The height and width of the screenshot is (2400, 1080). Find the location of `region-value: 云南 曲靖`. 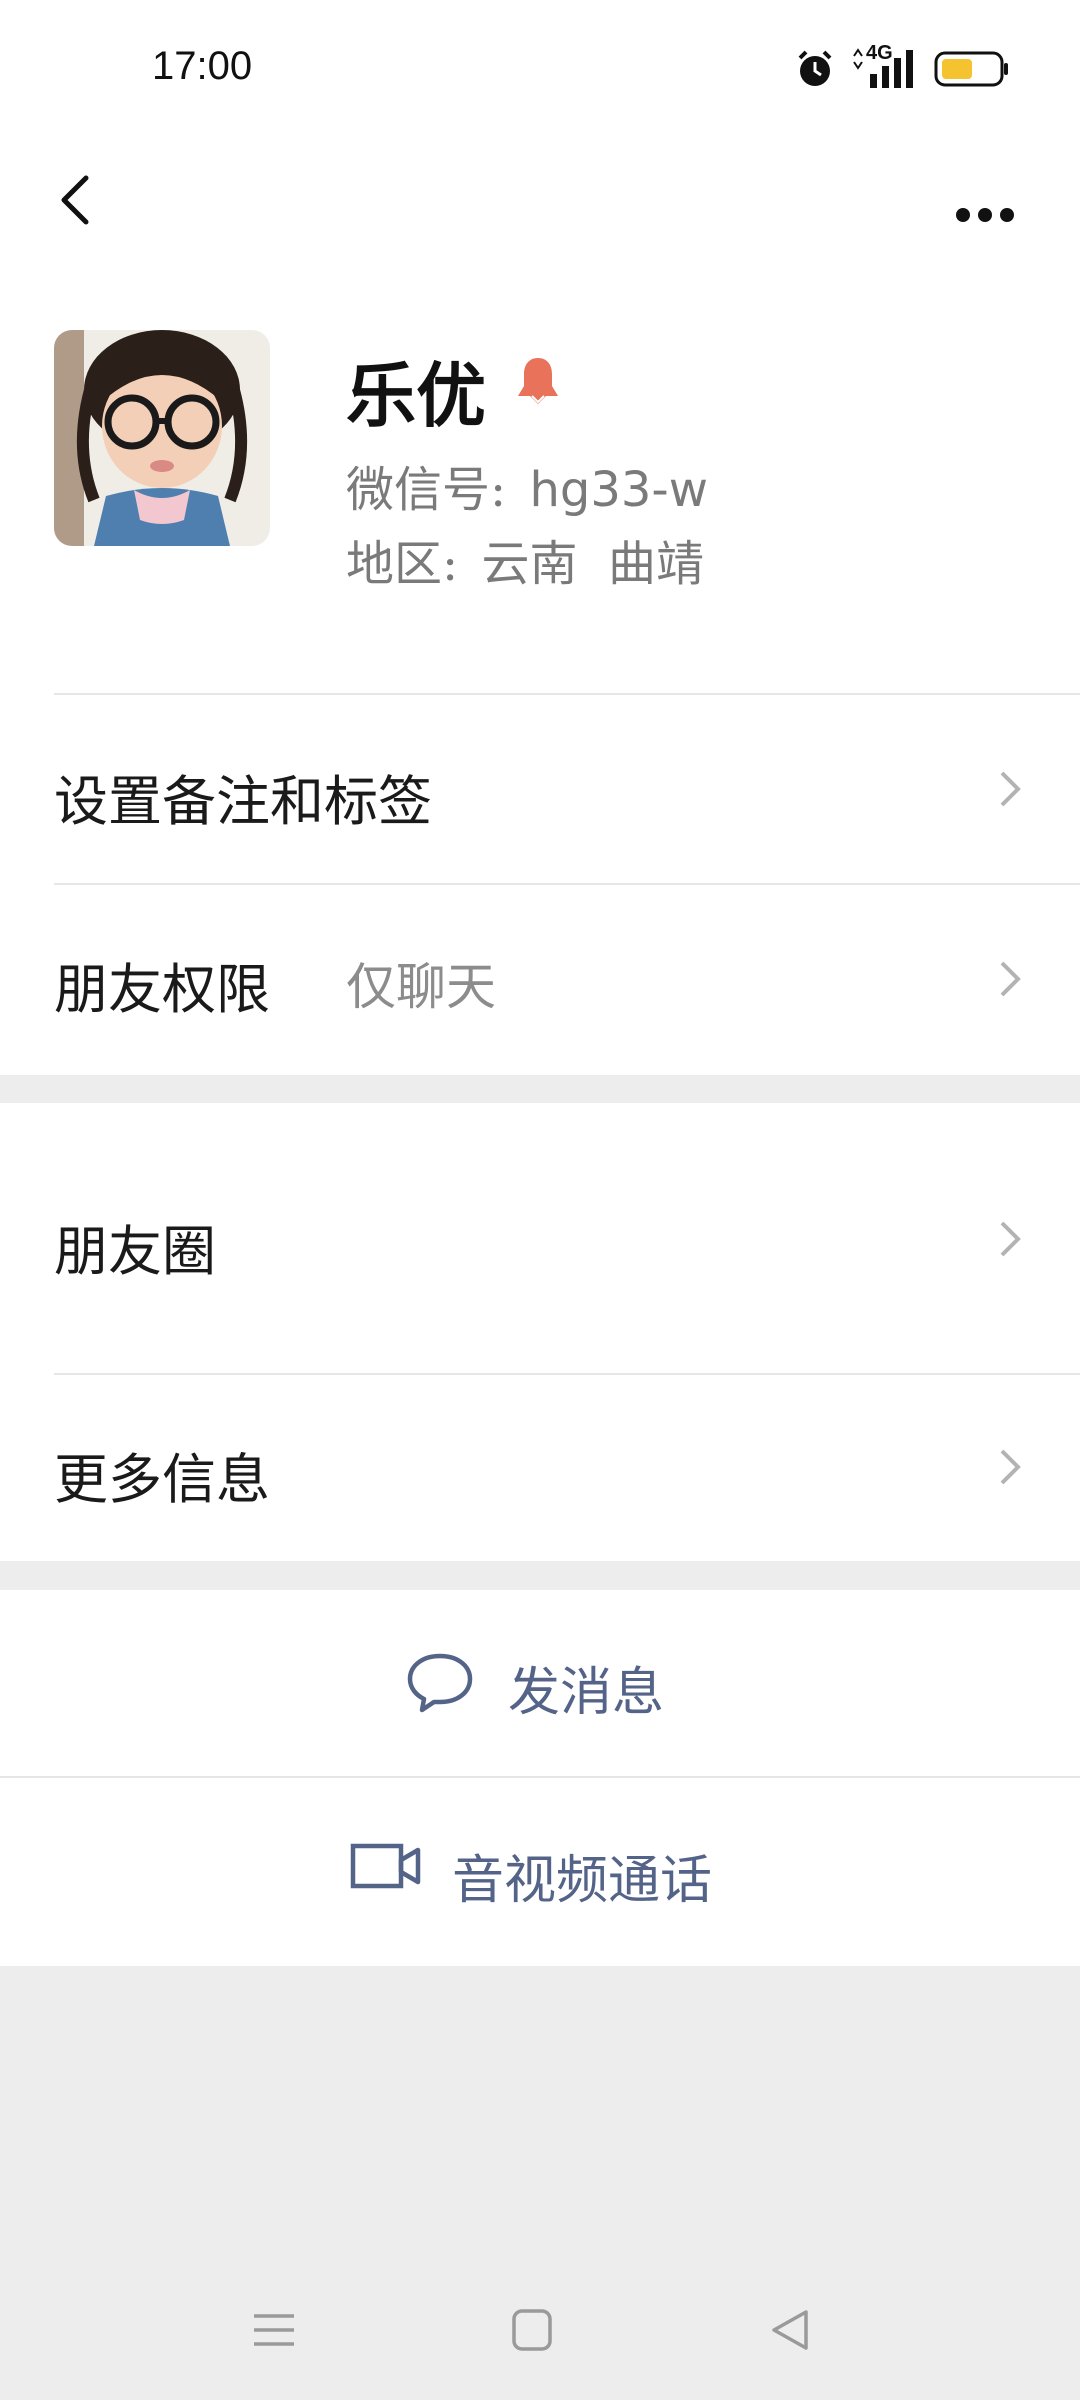

region-value: 云南 曲靖 is located at coordinates (592, 564).